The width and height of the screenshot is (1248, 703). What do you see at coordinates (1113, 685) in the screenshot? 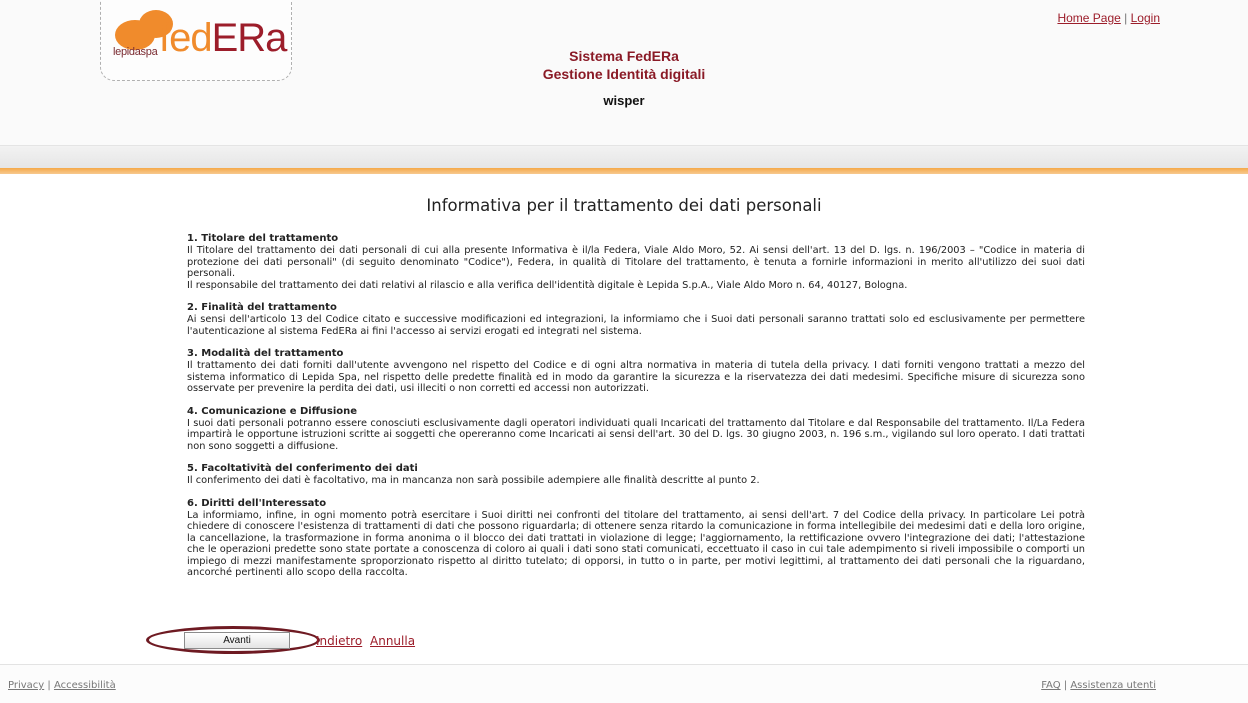
I see `support-link: Assistenza utenti` at bounding box center [1113, 685].